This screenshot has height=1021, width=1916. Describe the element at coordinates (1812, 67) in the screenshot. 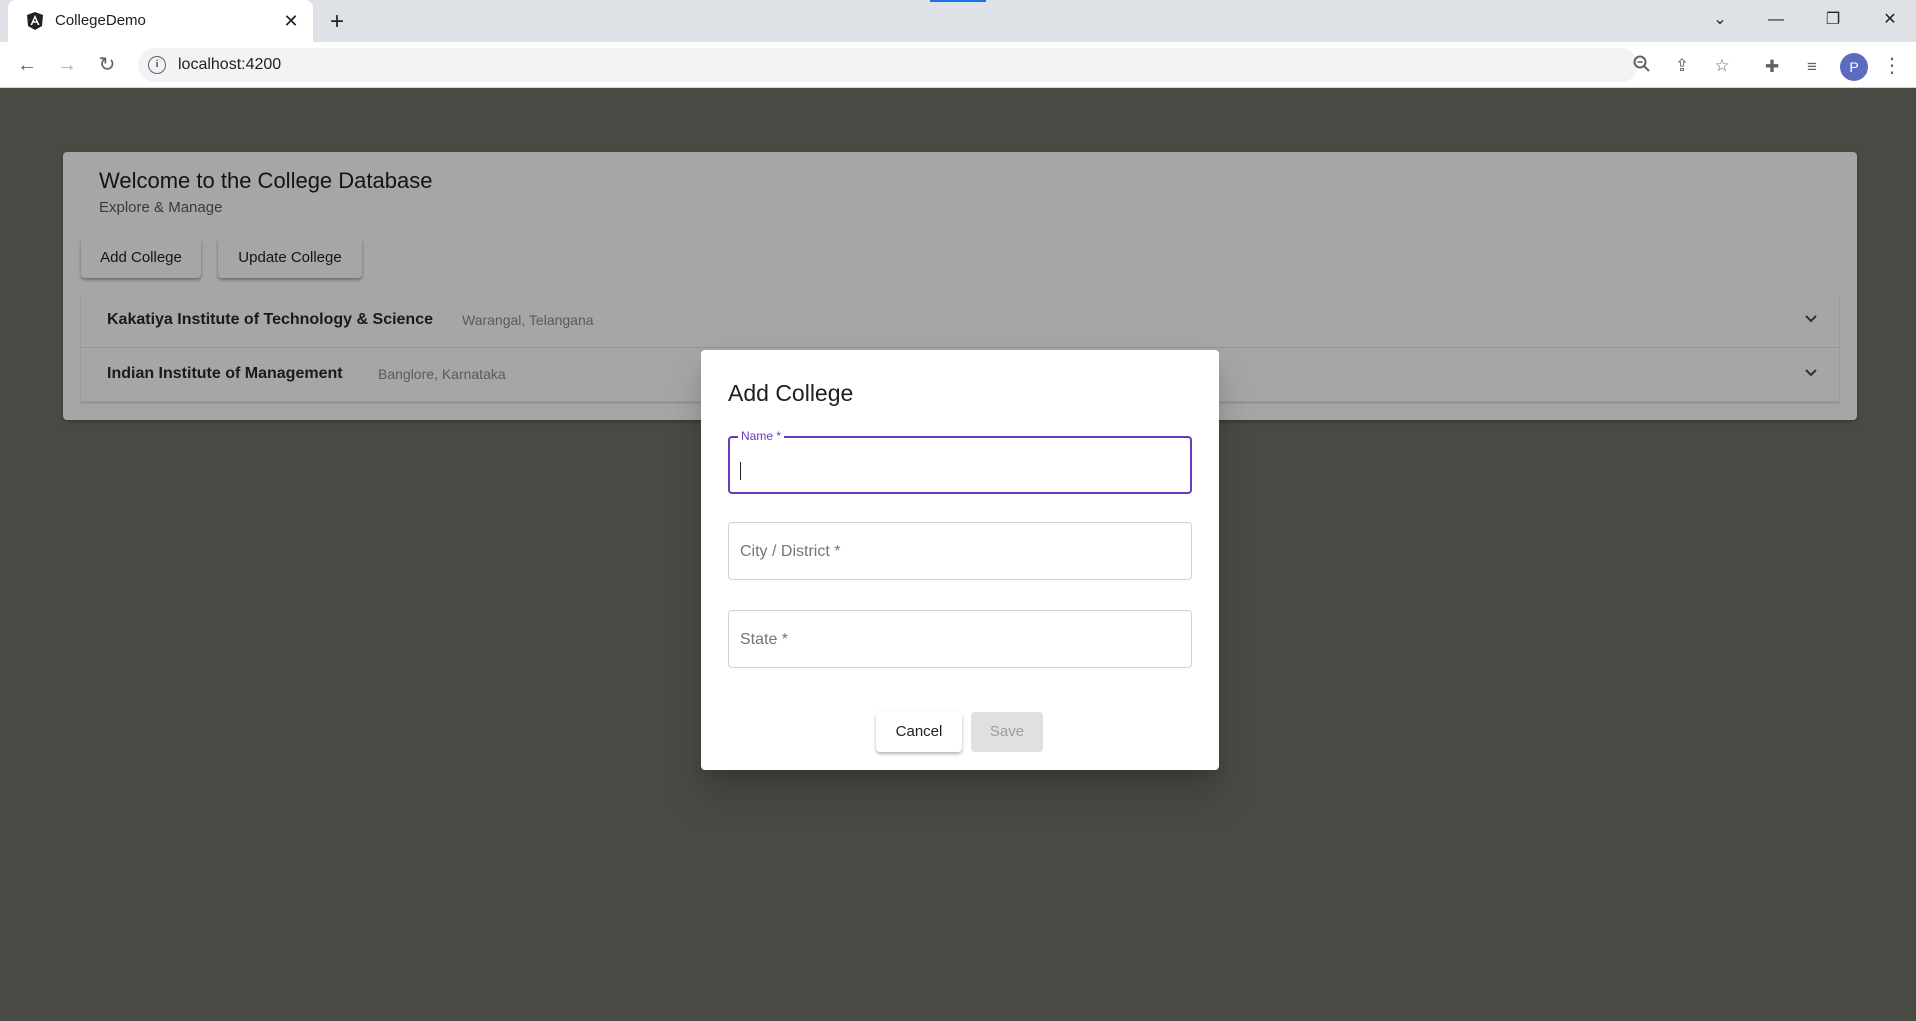

I see `media-queue-icon: ≡` at that location.